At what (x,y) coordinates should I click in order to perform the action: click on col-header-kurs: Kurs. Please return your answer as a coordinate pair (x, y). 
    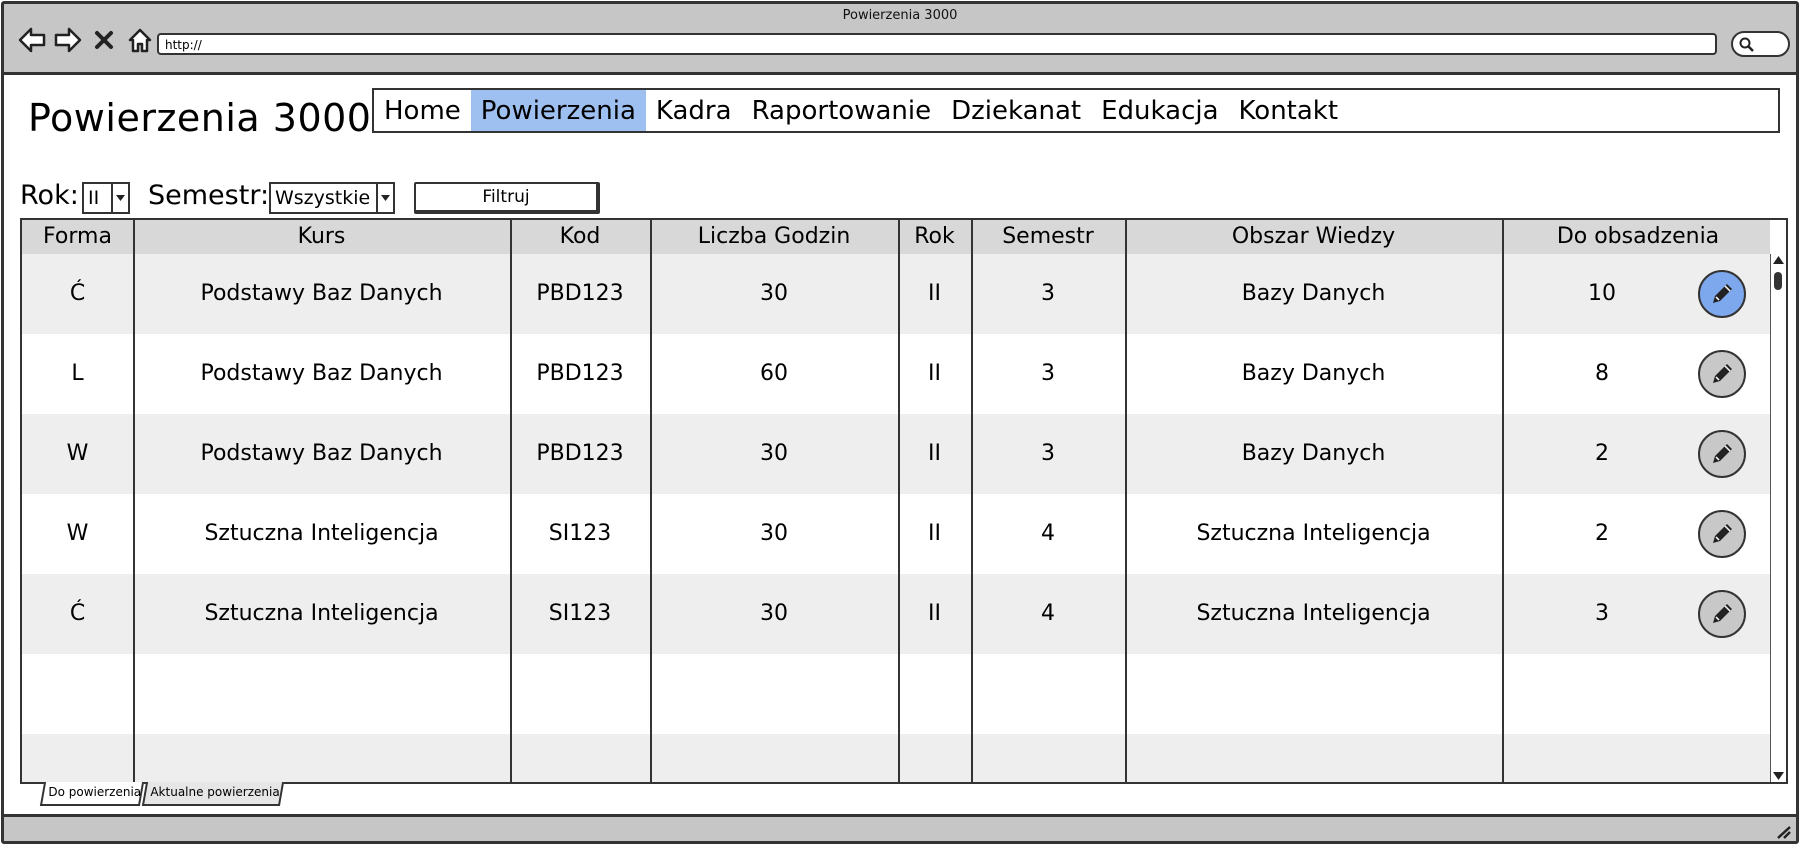
    Looking at the image, I should click on (321, 237).